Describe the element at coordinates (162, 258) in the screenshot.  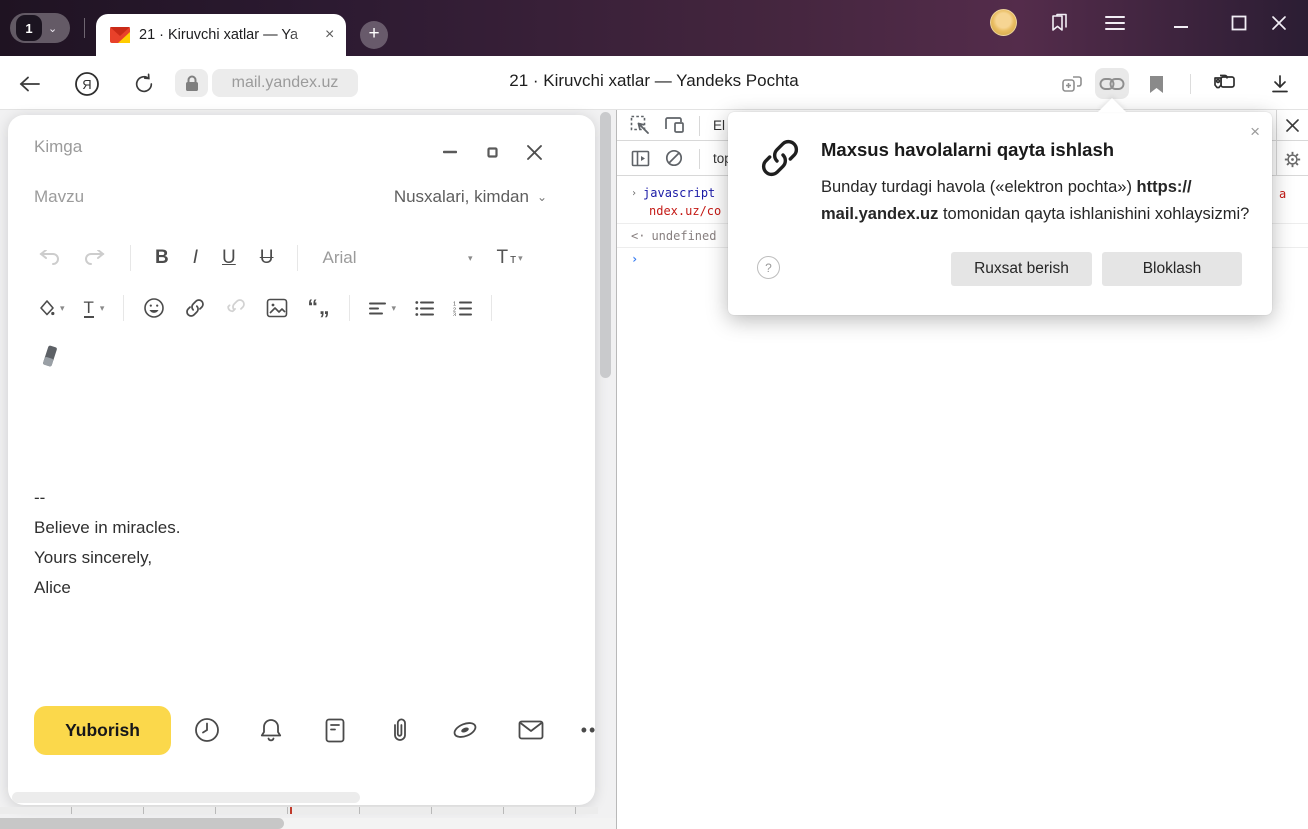
I see `bold-button: B` at that location.